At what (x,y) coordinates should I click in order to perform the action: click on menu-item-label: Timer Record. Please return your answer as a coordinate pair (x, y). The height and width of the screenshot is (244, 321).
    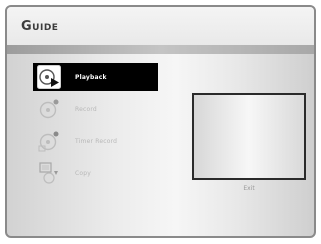
    Looking at the image, I should click on (96, 141).